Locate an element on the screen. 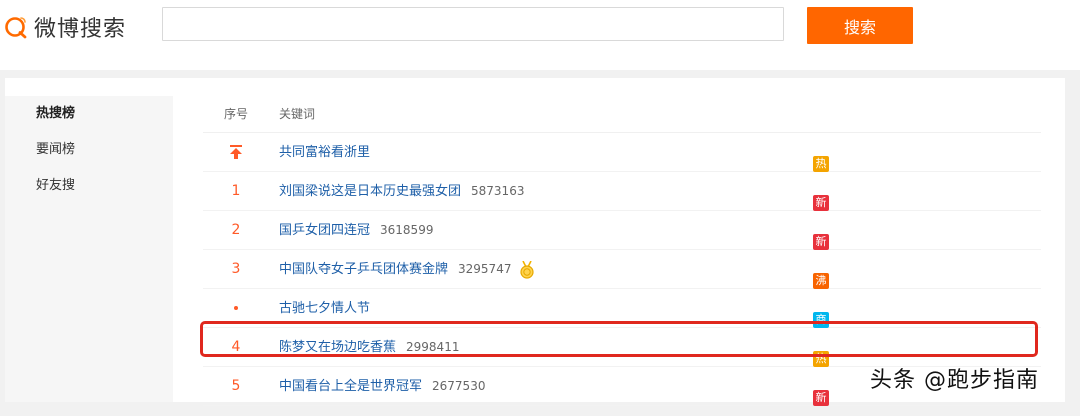  sidebar-item-friends-search: 好友搜 is located at coordinates (89, 186).